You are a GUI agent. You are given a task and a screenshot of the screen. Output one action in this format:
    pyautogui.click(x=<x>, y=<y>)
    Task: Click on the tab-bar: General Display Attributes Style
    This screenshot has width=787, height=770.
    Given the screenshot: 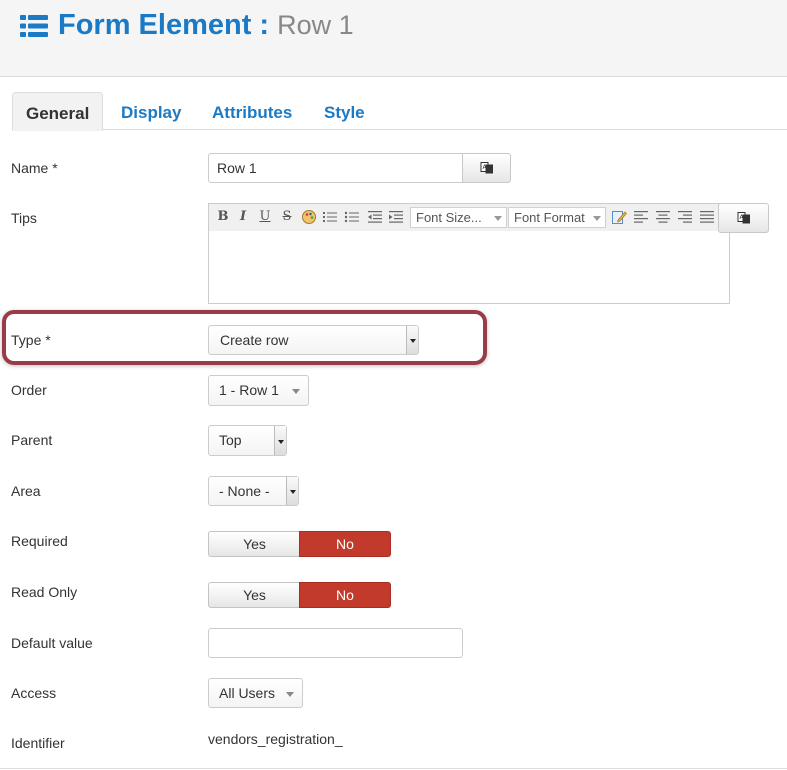 What is the action you would take?
    pyautogui.click(x=399, y=111)
    